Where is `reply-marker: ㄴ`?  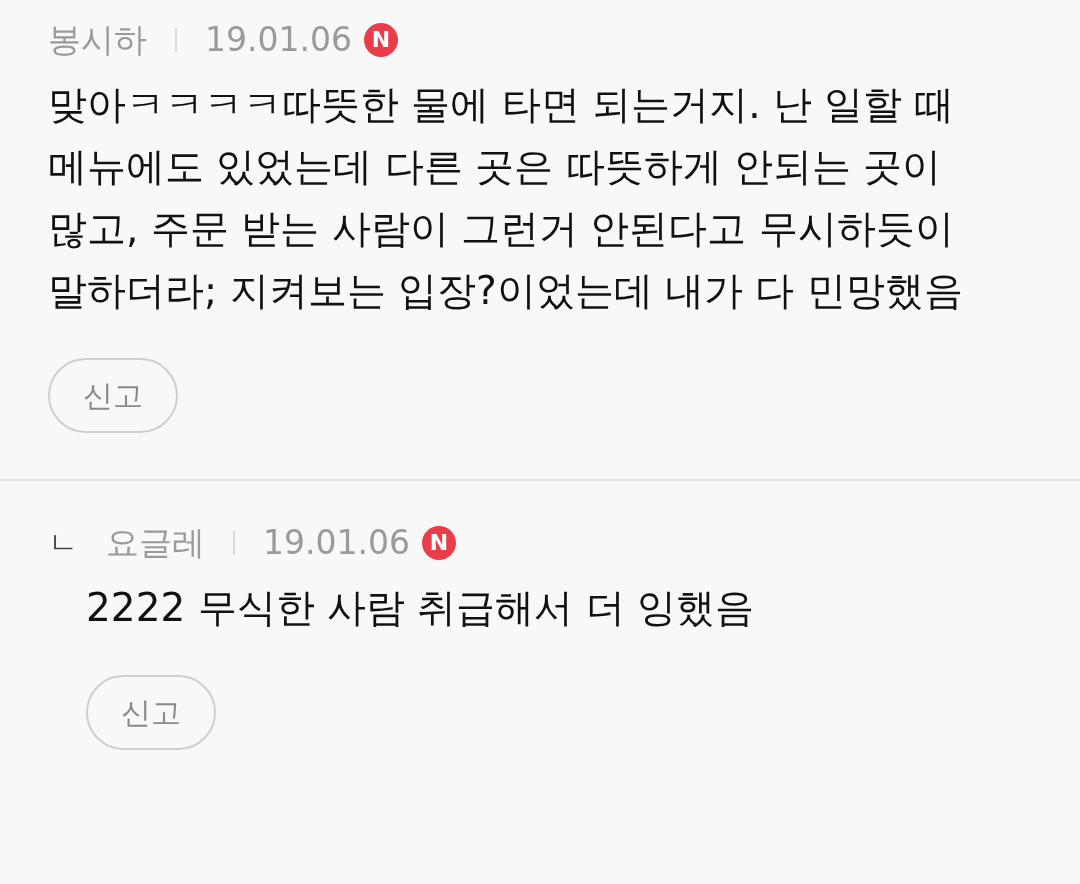 reply-marker: ㄴ is located at coordinates (63, 543).